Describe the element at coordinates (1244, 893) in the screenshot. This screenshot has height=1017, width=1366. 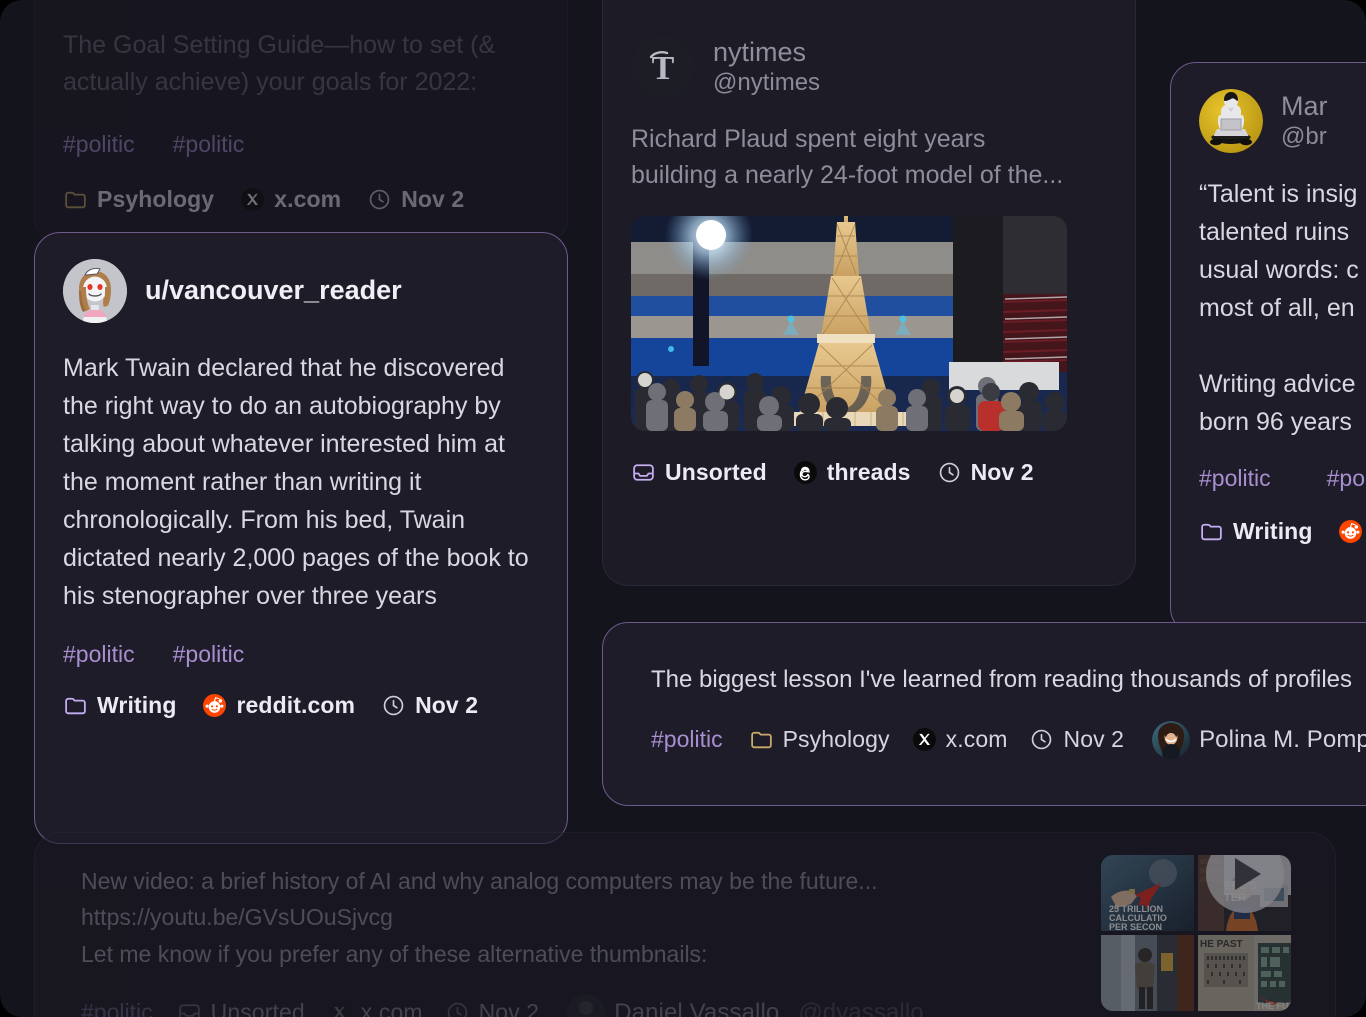
I see `list-item: ERE'S TER` at that location.